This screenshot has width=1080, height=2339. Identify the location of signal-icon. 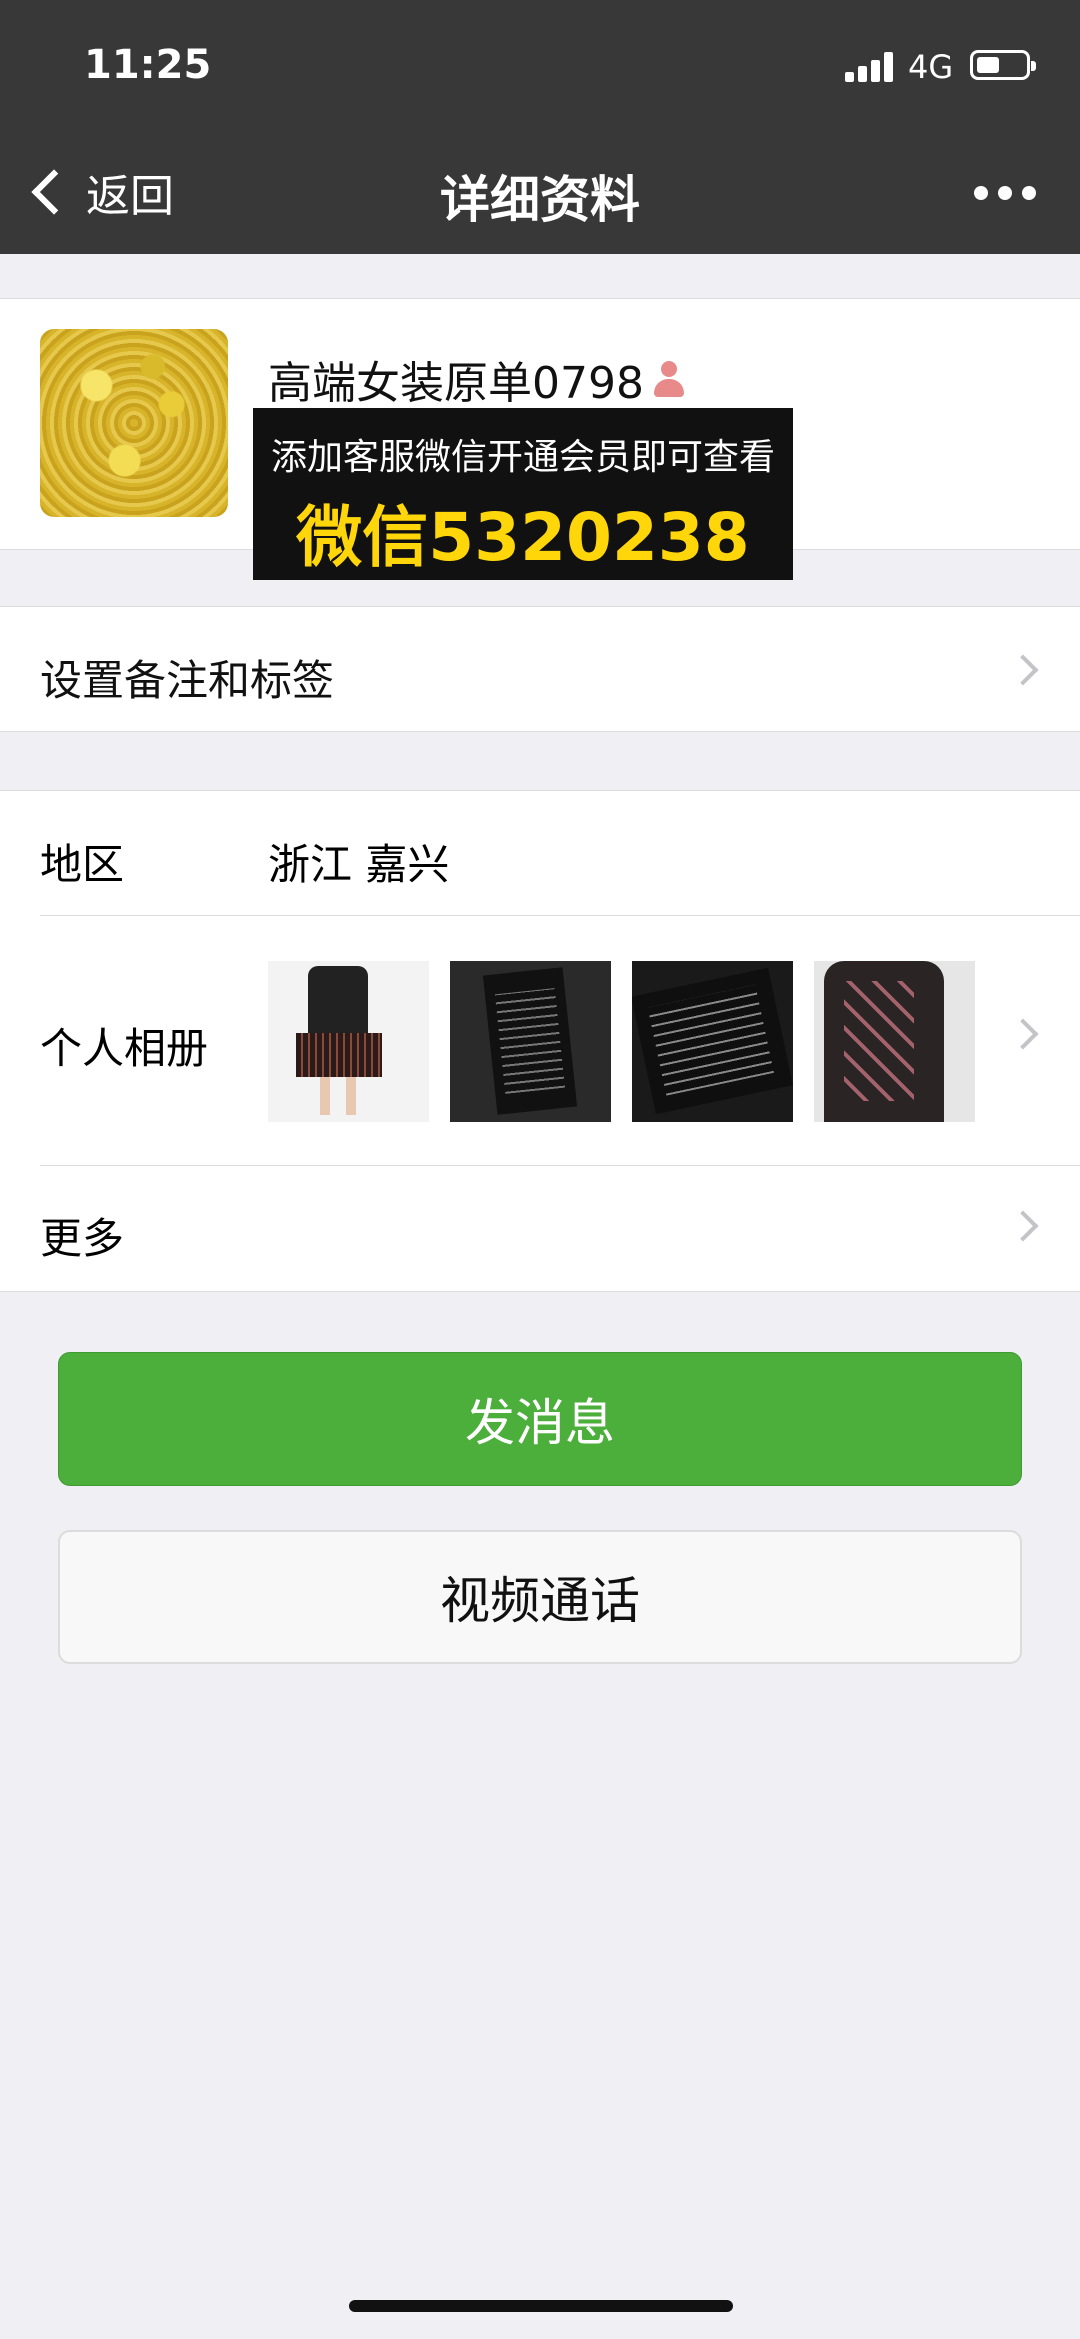
(871, 67).